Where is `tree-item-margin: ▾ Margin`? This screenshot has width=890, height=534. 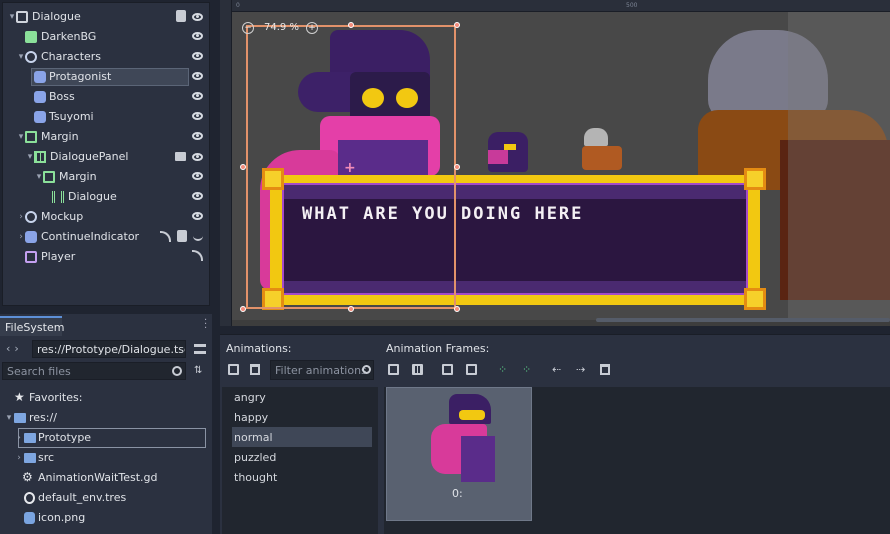
tree-item-margin: ▾ Margin is located at coordinates (106, 137).